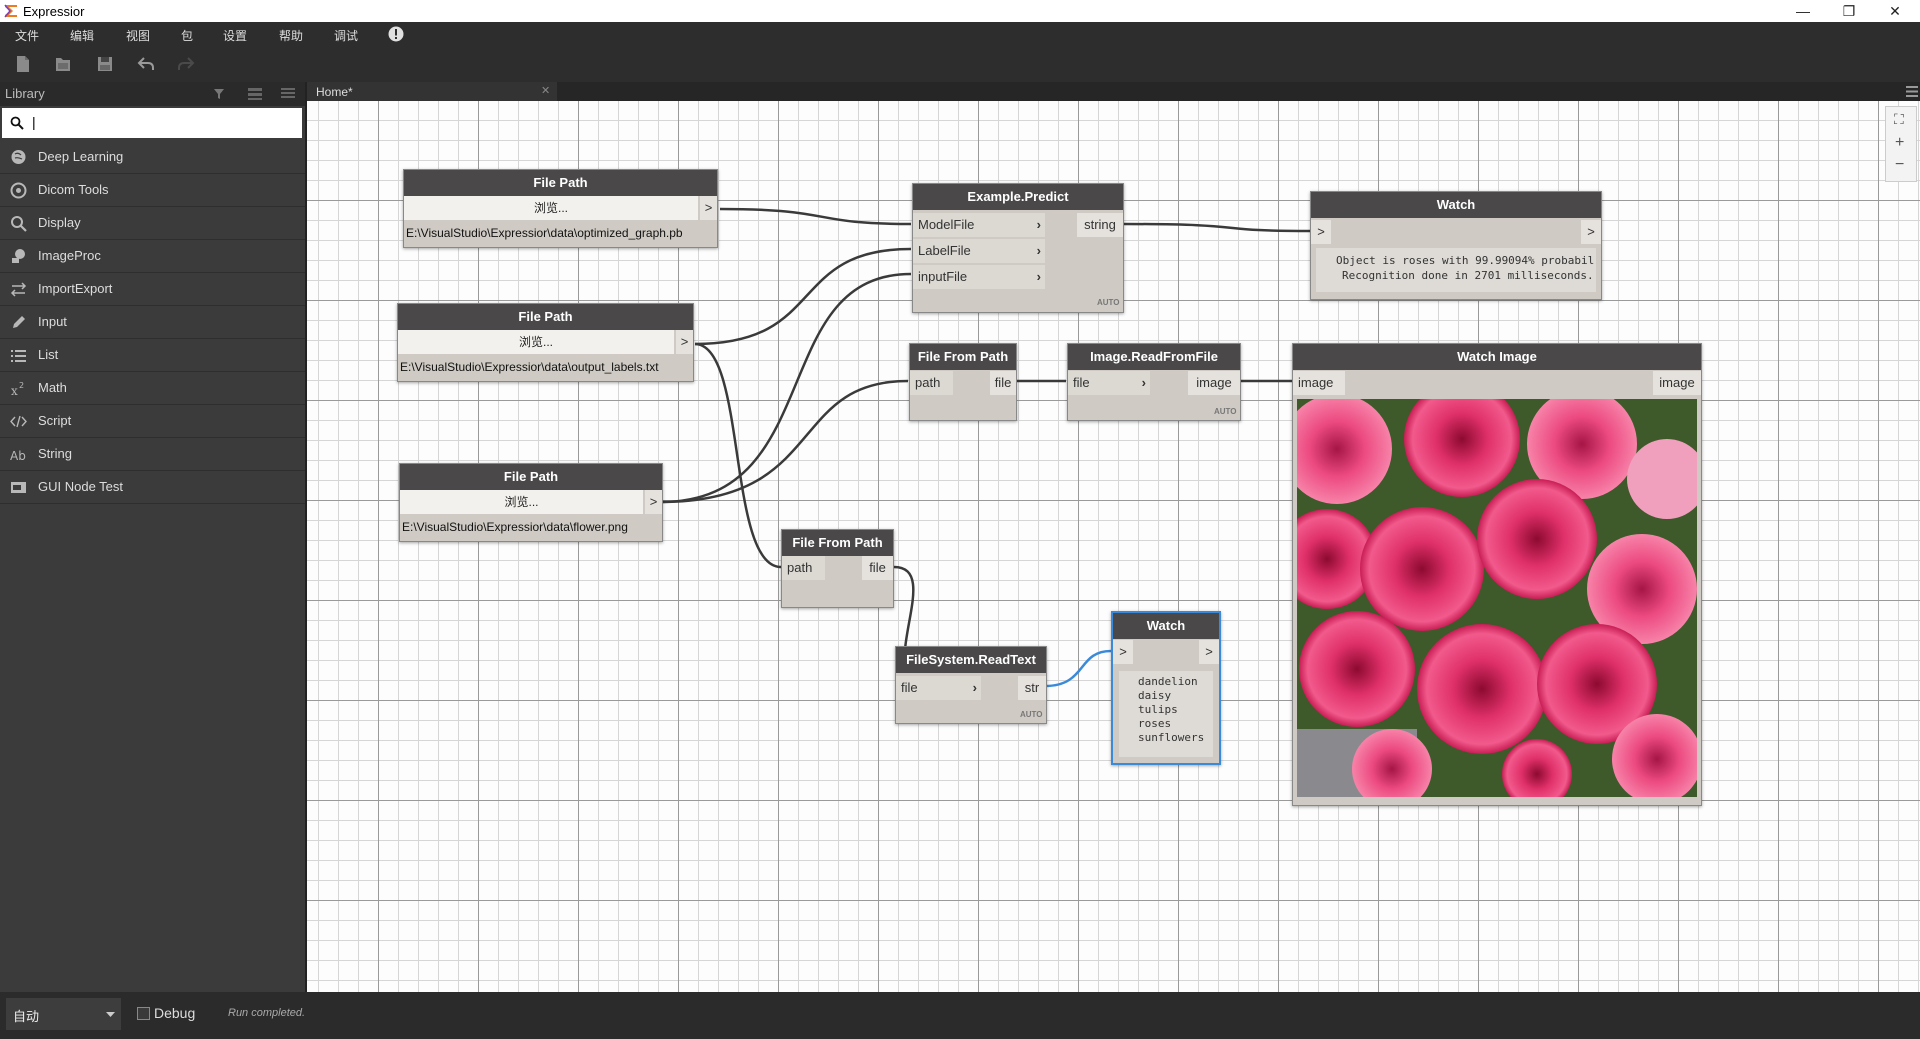  I want to click on library-item-importexport: ImportExport, so click(152, 289).